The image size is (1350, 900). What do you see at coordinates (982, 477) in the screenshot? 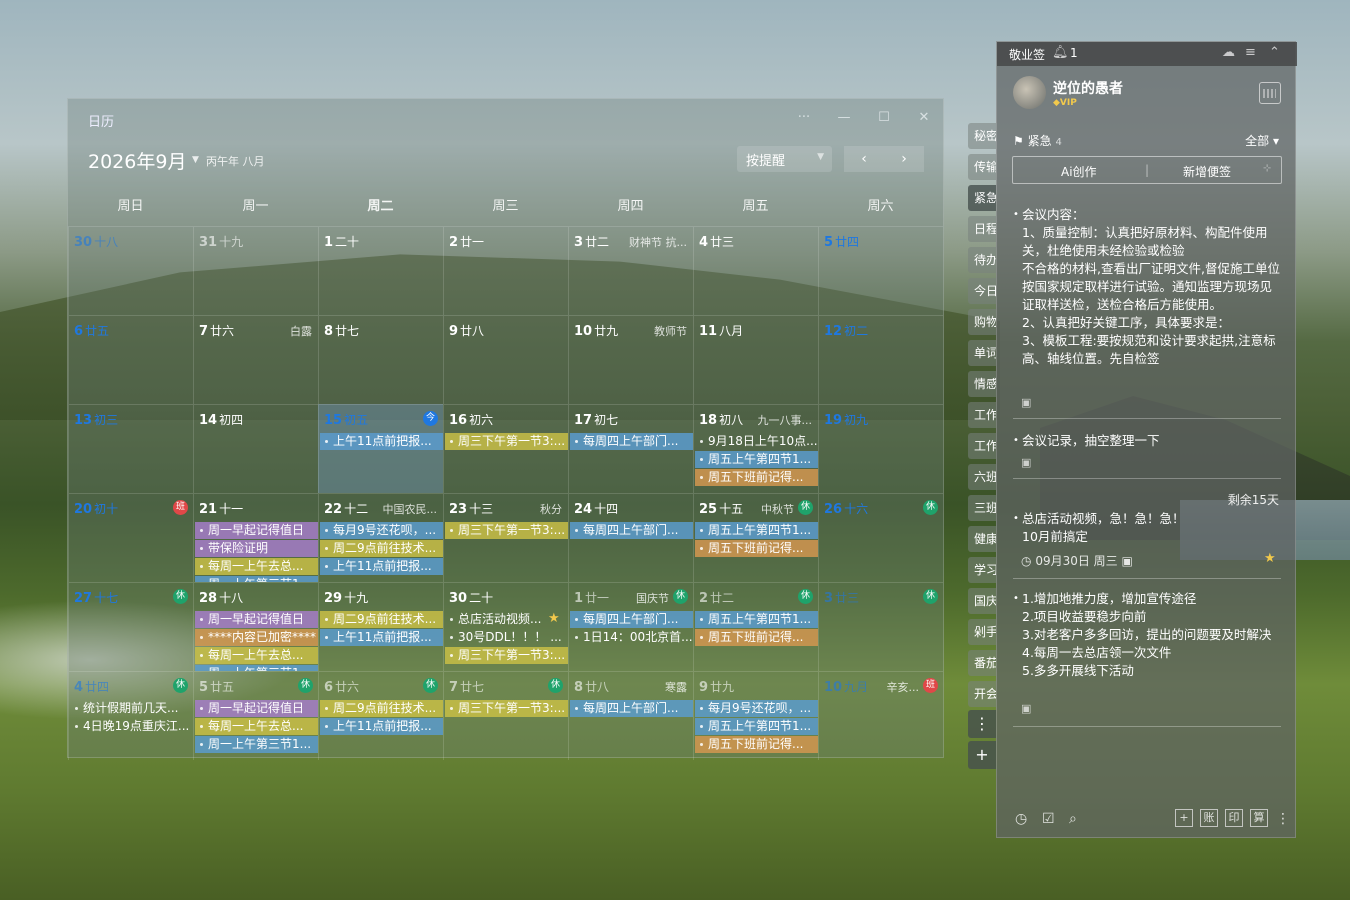
I see `category-tab: 六班` at bounding box center [982, 477].